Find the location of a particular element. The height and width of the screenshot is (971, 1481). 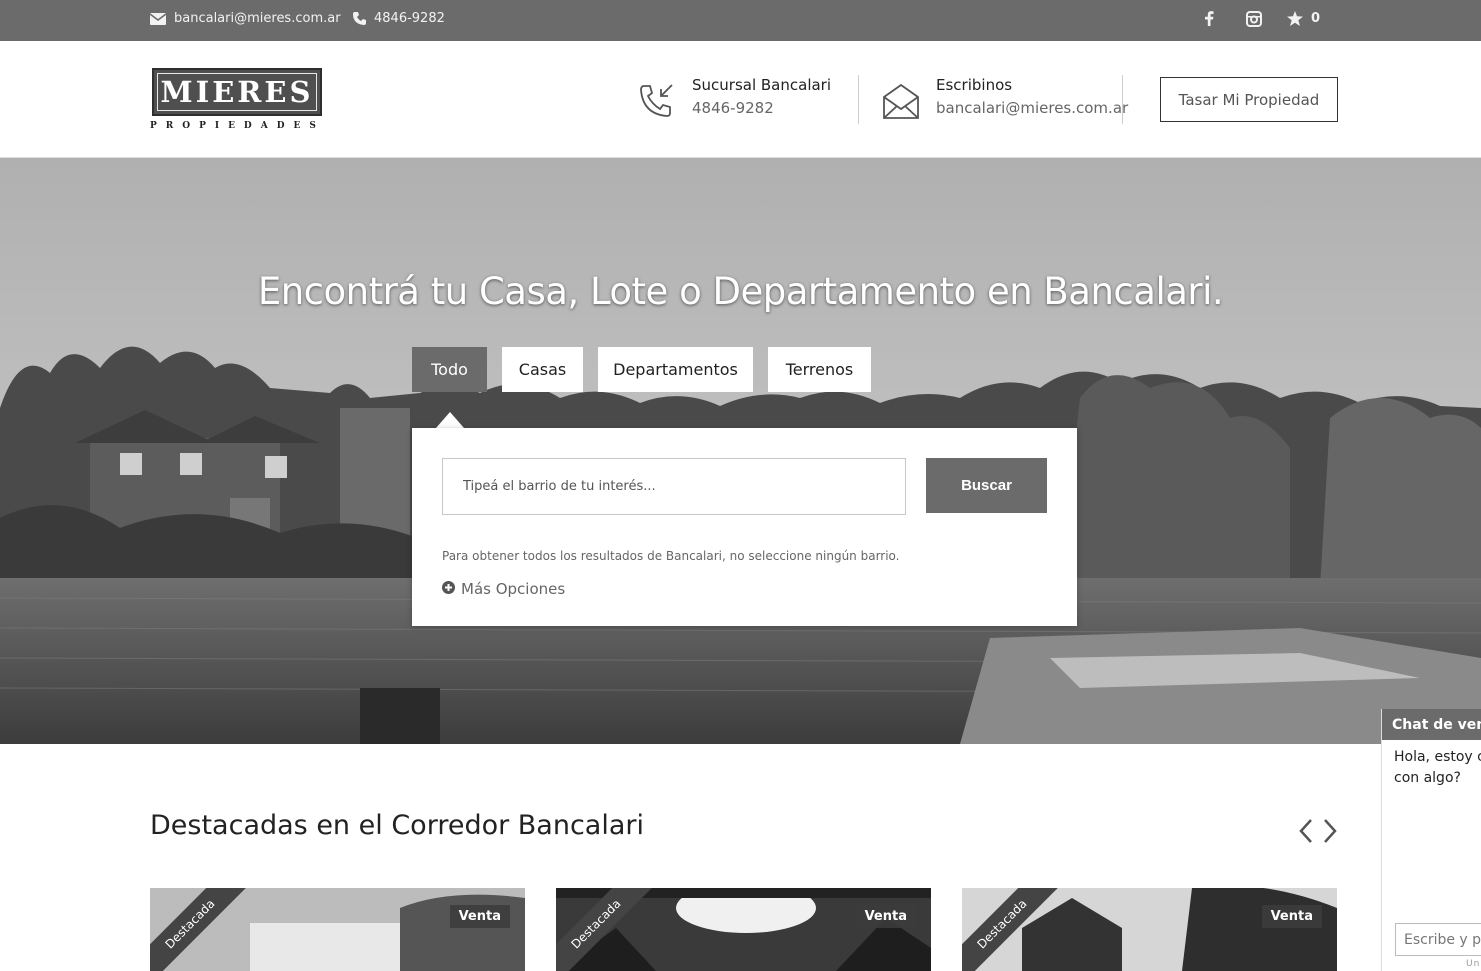

tasar-propiedad-button: Tasar Mi Propiedad is located at coordinates (1249, 99).